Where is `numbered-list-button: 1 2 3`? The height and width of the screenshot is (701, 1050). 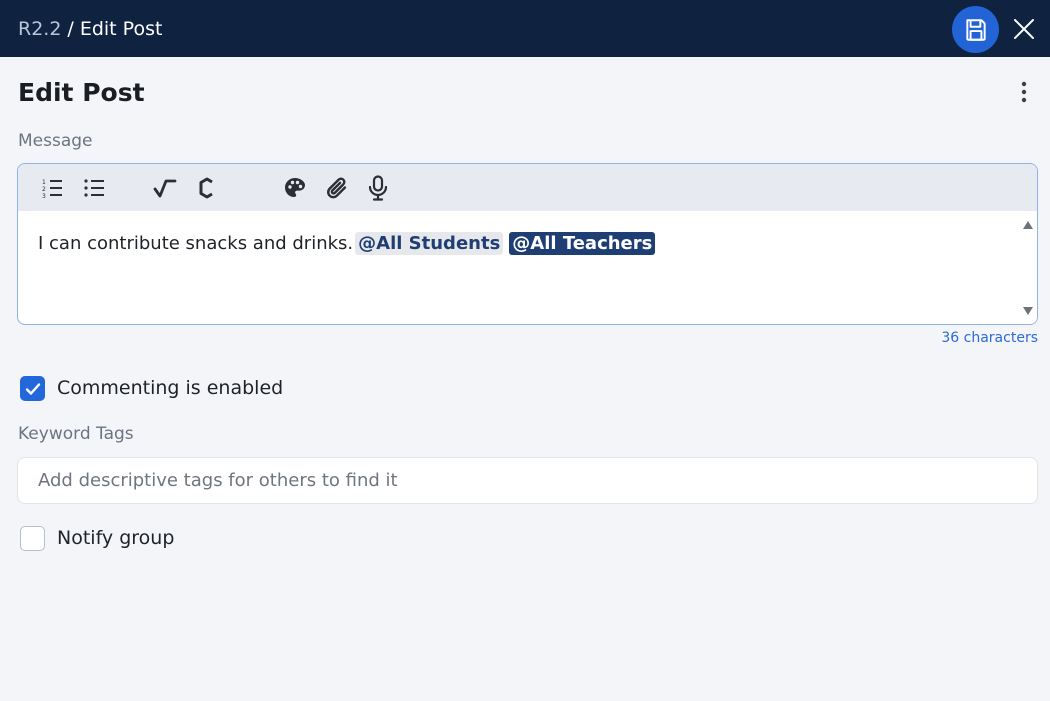 numbered-list-button: 1 2 3 is located at coordinates (52, 188).